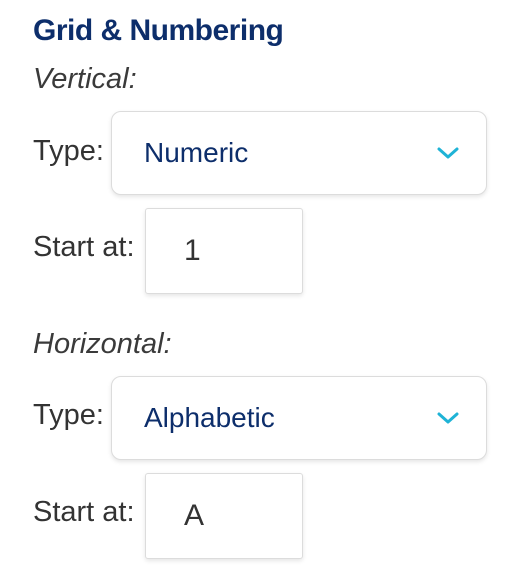  Describe the element at coordinates (196, 152) in the screenshot. I see `vertical-type-value: Numeric` at that location.